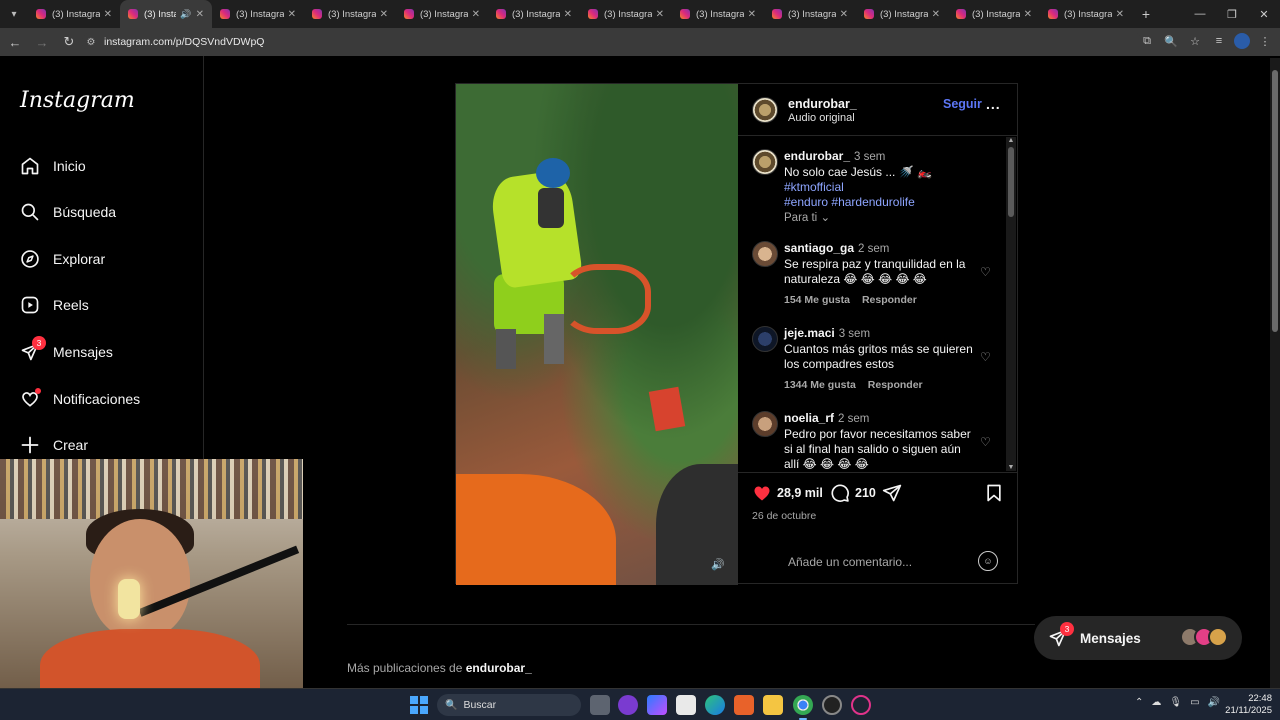 This screenshot has height=720, width=1280. What do you see at coordinates (600, 705) in the screenshot?
I see `task-view-icon` at bounding box center [600, 705].